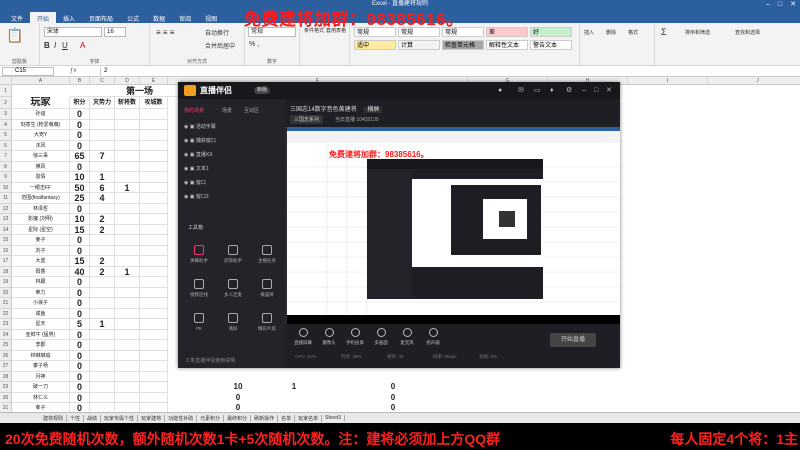 Image resolution: width=800 pixels, height=450 pixels. What do you see at coordinates (41, 376) in the screenshot?
I see `player-name-cell: 月神` at bounding box center [41, 376].